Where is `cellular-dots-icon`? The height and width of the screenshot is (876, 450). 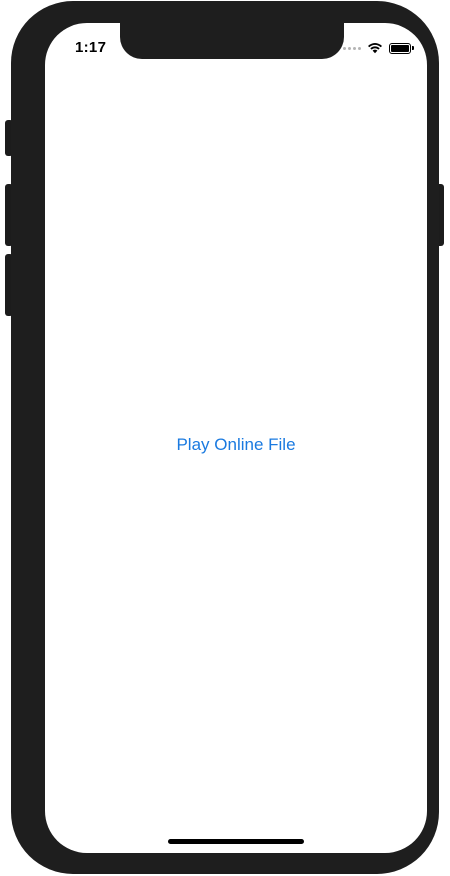 cellular-dots-icon is located at coordinates (352, 48).